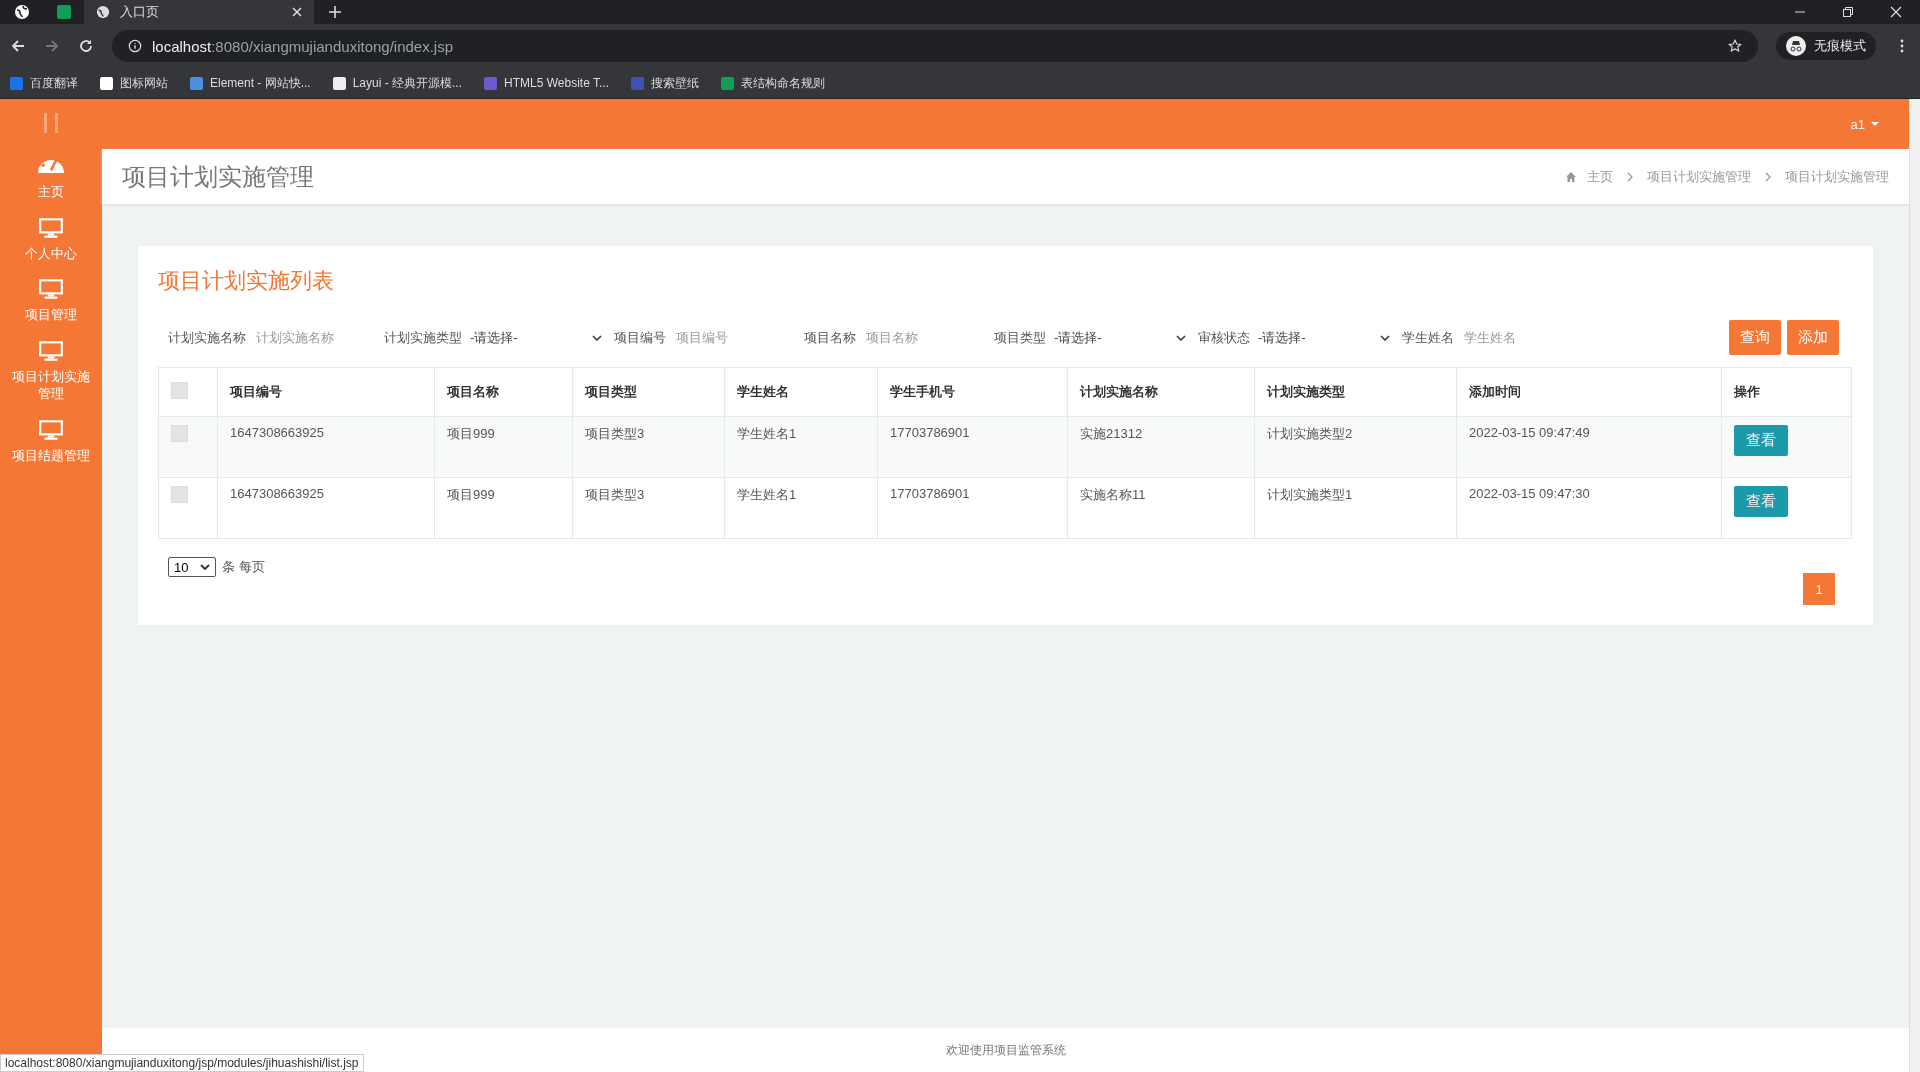  What do you see at coordinates (1161, 447) in the screenshot?
I see `table-cell: 实施21312` at bounding box center [1161, 447].